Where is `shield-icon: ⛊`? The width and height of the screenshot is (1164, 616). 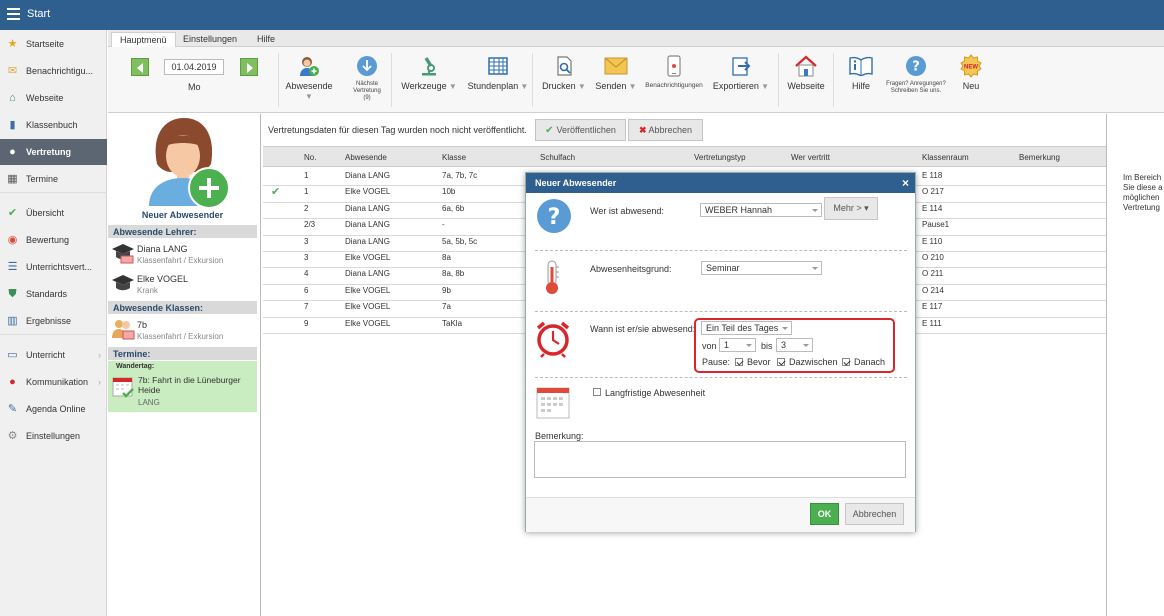 shield-icon: ⛊ is located at coordinates (12, 293).